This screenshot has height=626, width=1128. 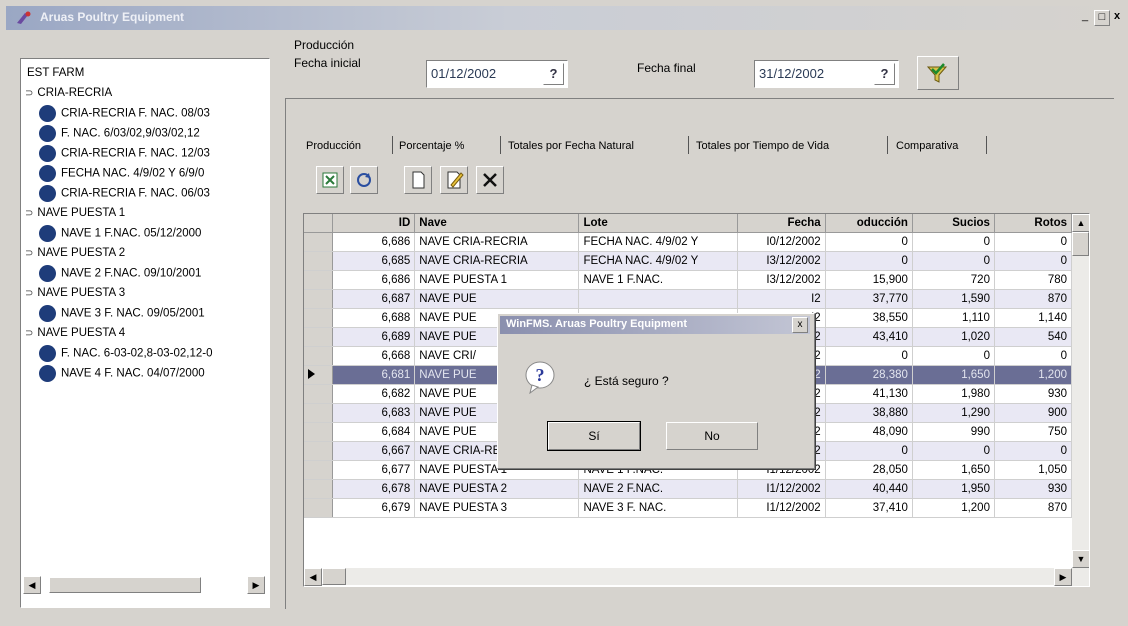 I want to click on close-button: x, so click(x=1117, y=17).